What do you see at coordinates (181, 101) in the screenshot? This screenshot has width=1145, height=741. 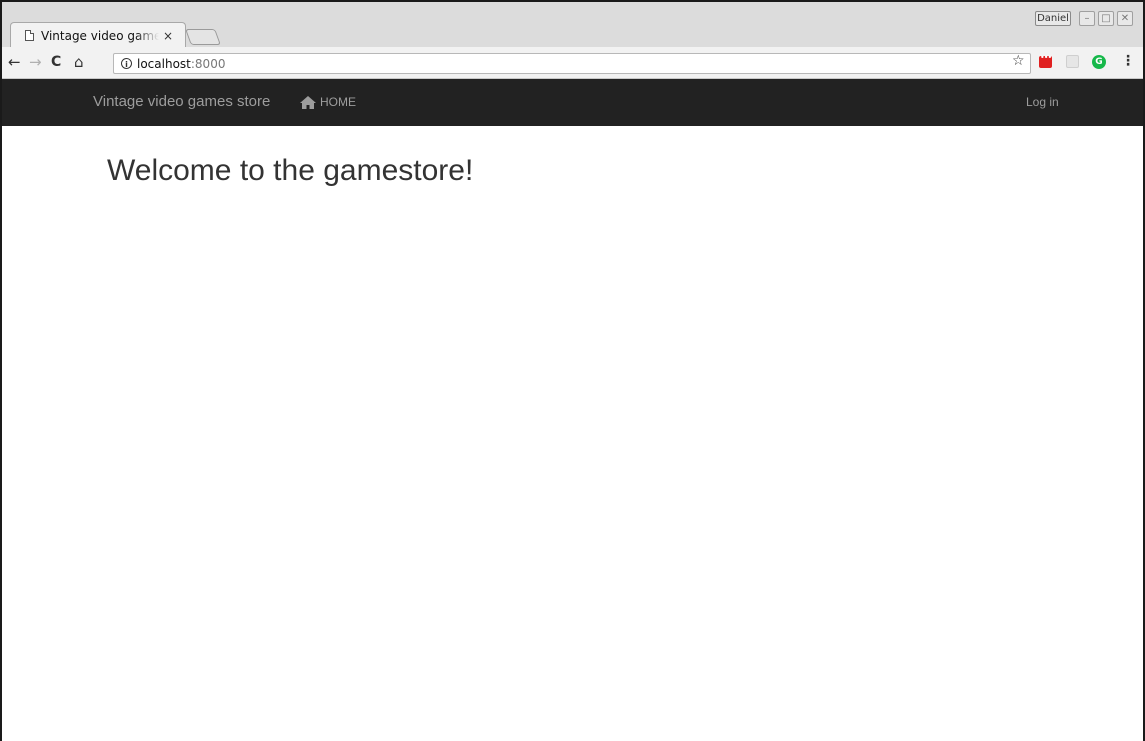 I see `navbar-brand: Vintage video games store` at bounding box center [181, 101].